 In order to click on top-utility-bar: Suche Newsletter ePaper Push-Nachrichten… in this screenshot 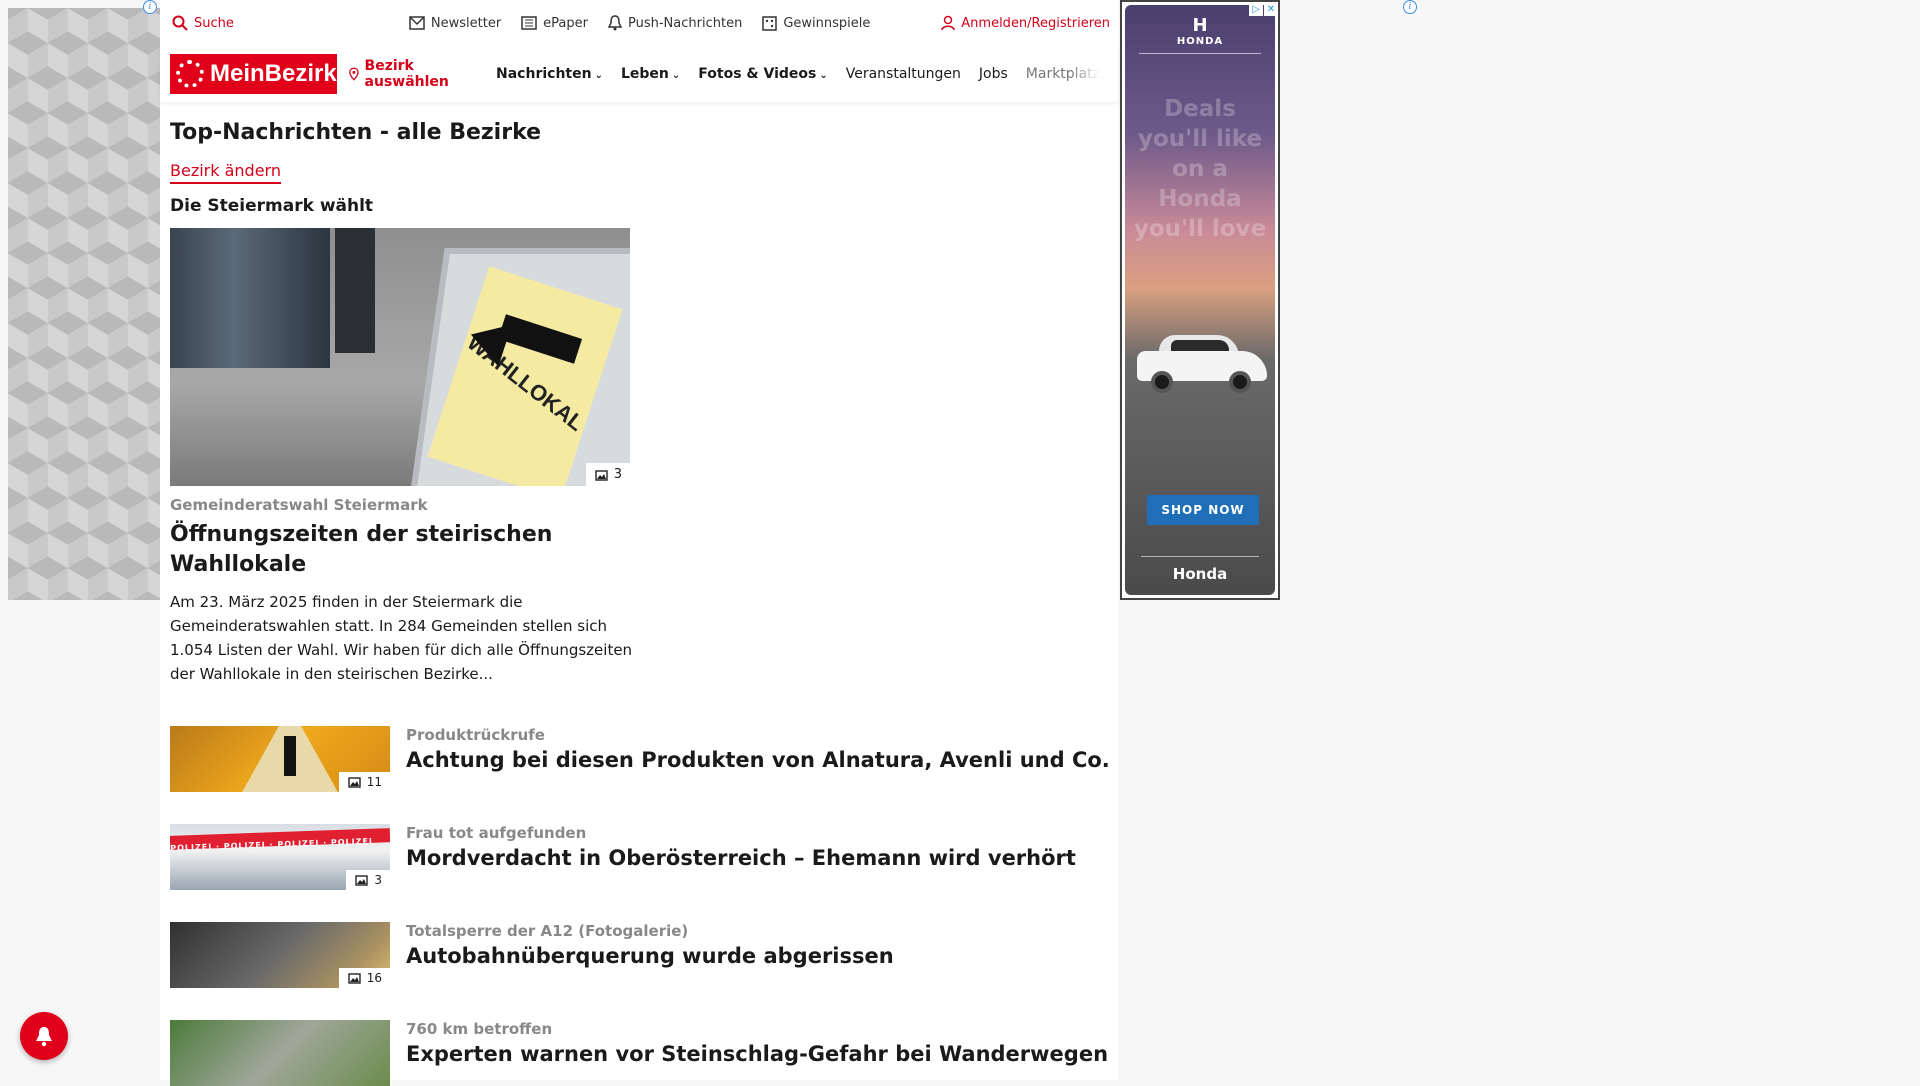, I will do `click(639, 23)`.